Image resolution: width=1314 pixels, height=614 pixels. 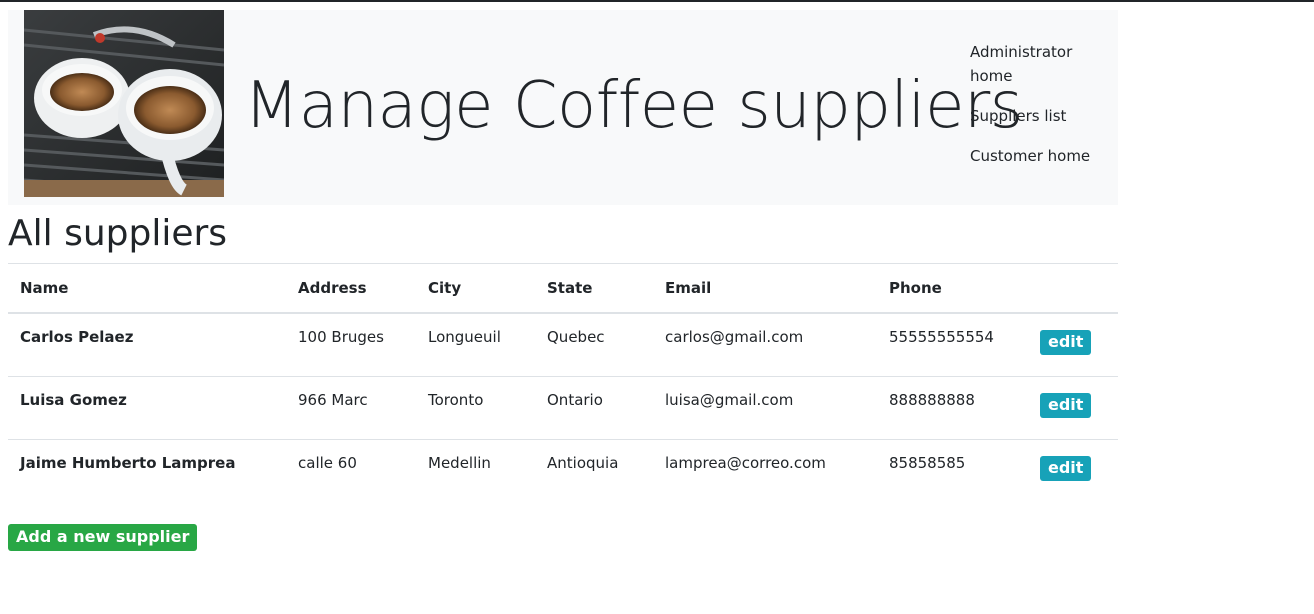 I want to click on column-header-state: State, so click(x=594, y=288).